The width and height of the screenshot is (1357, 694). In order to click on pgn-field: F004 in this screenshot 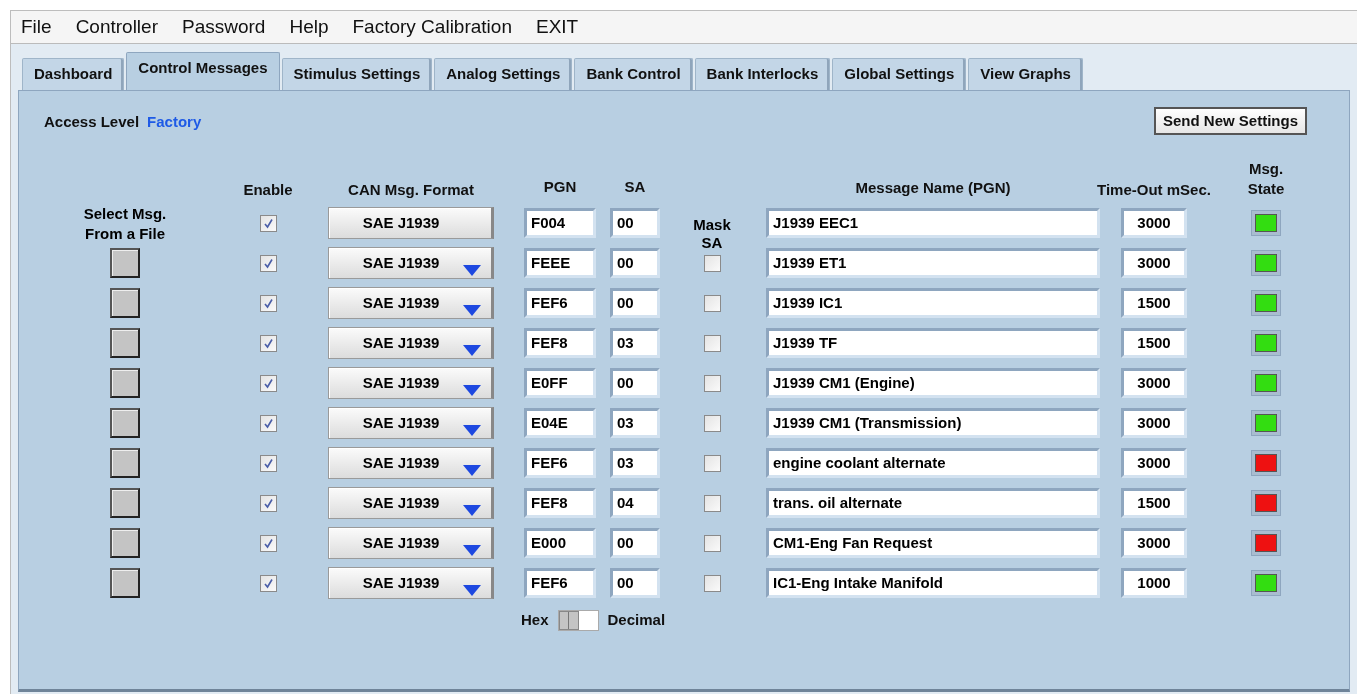, I will do `click(560, 223)`.